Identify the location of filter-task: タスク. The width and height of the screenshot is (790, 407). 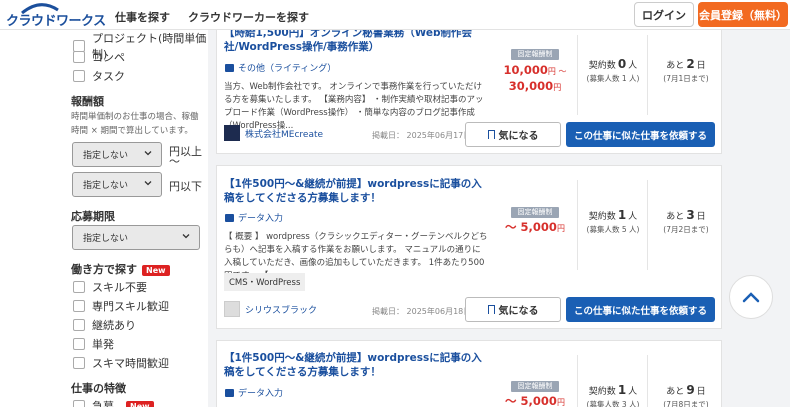
(99, 76).